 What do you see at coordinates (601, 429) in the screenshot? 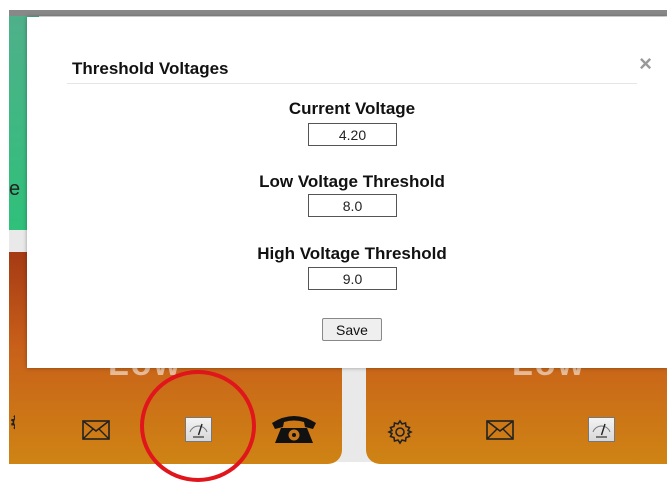
I see `meter-icon` at bounding box center [601, 429].